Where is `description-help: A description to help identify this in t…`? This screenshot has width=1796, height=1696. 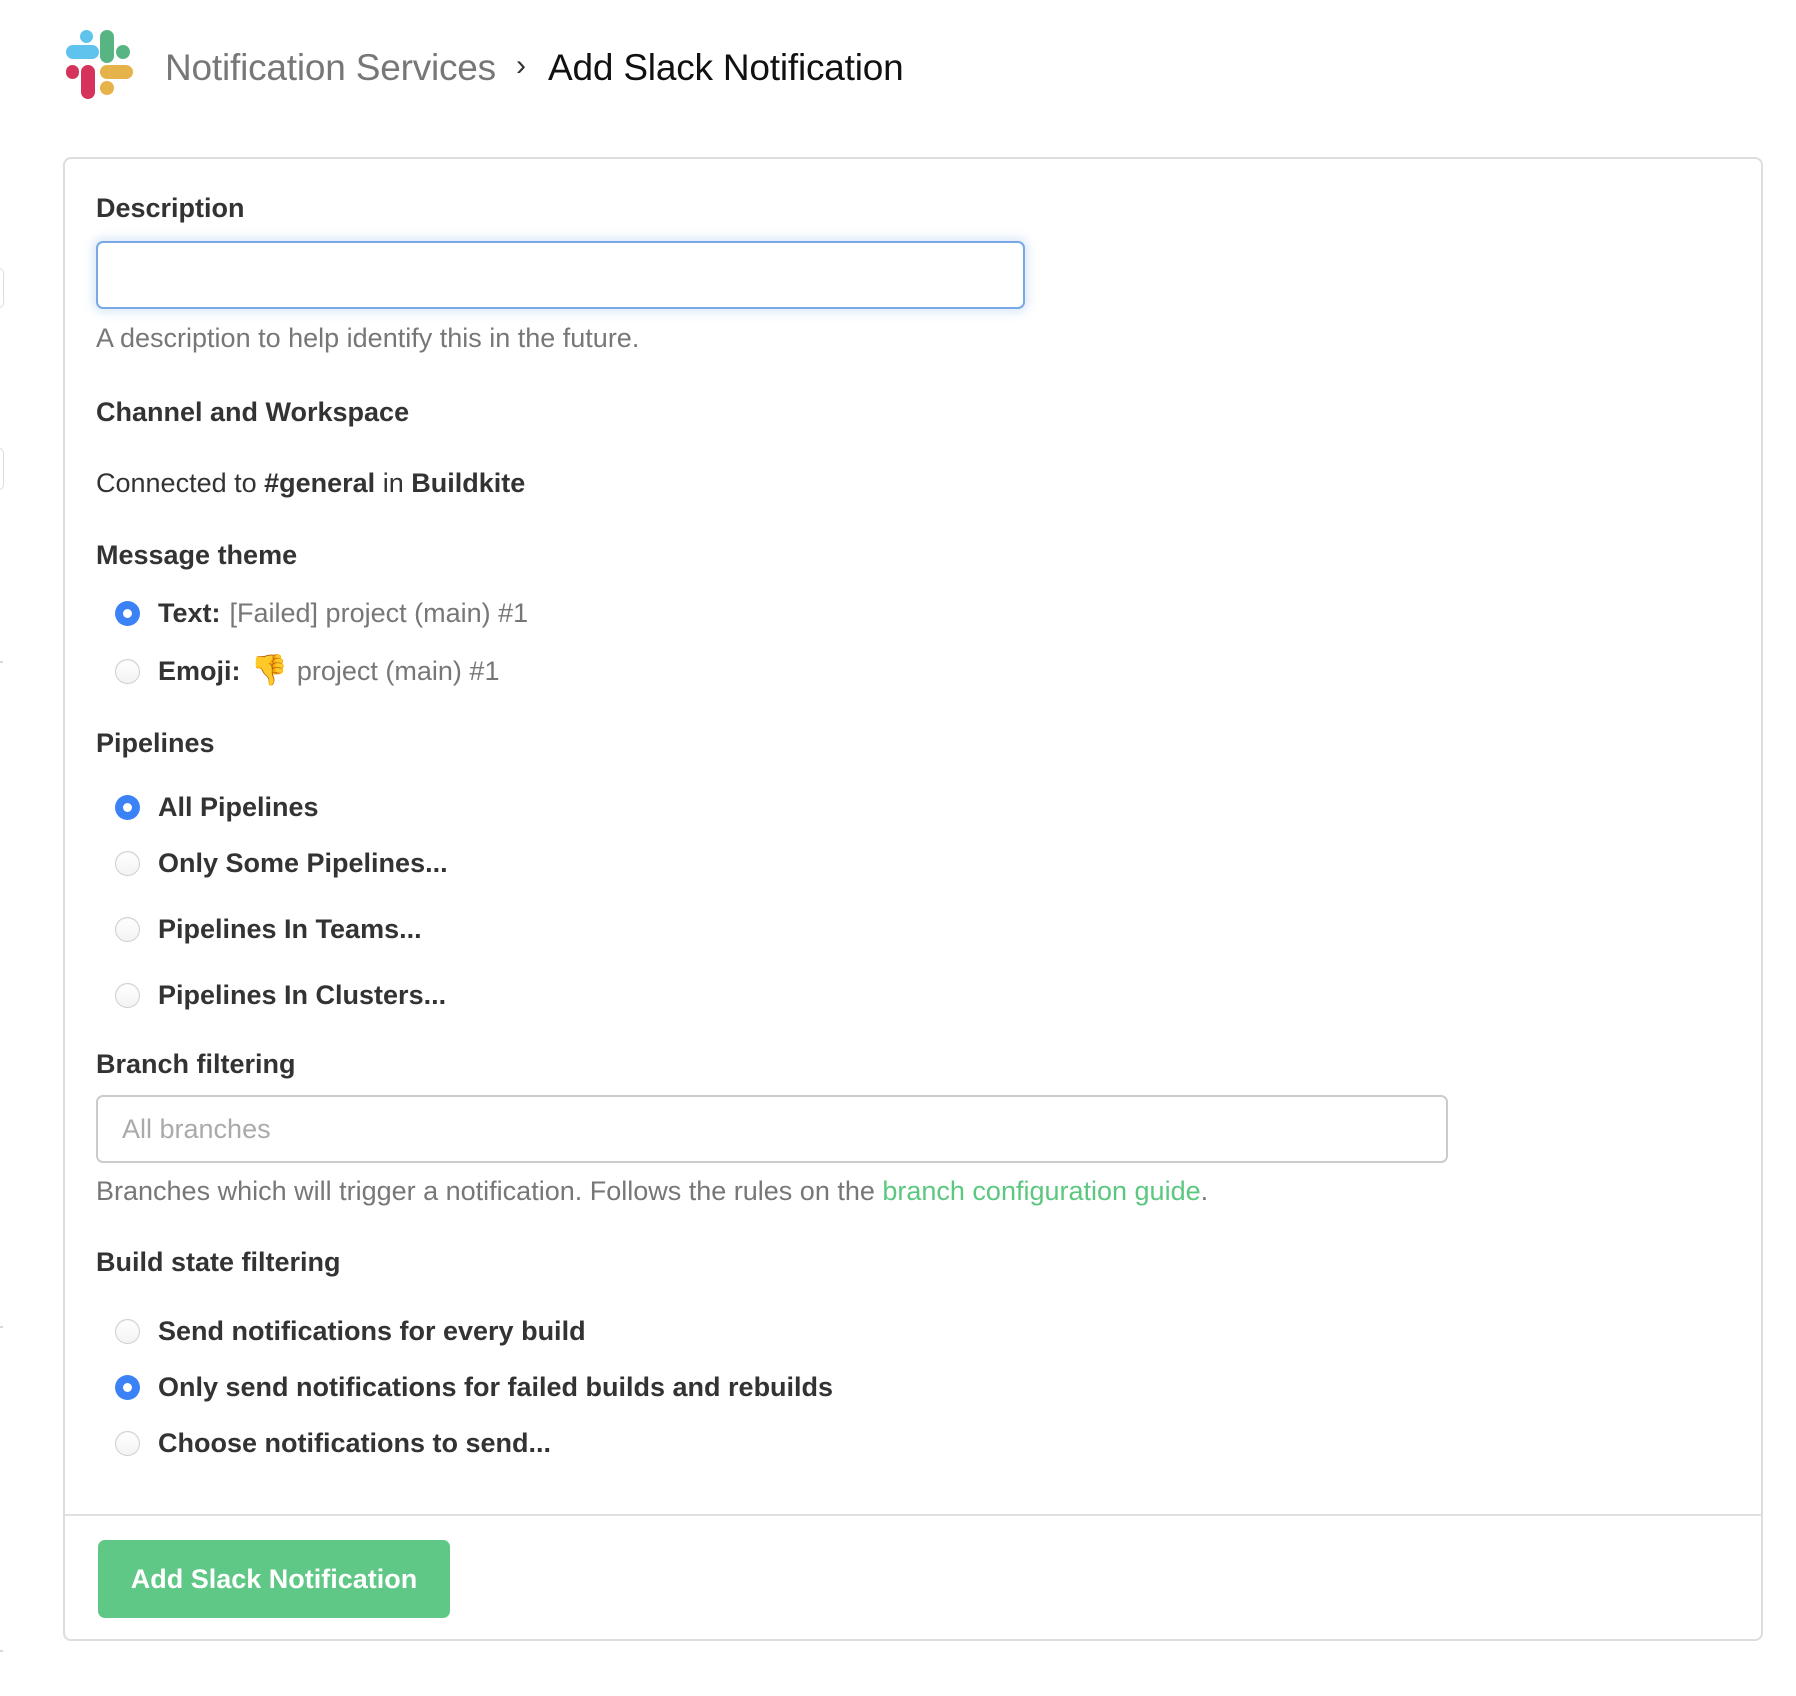 description-help: A description to help identify this in t… is located at coordinates (368, 338).